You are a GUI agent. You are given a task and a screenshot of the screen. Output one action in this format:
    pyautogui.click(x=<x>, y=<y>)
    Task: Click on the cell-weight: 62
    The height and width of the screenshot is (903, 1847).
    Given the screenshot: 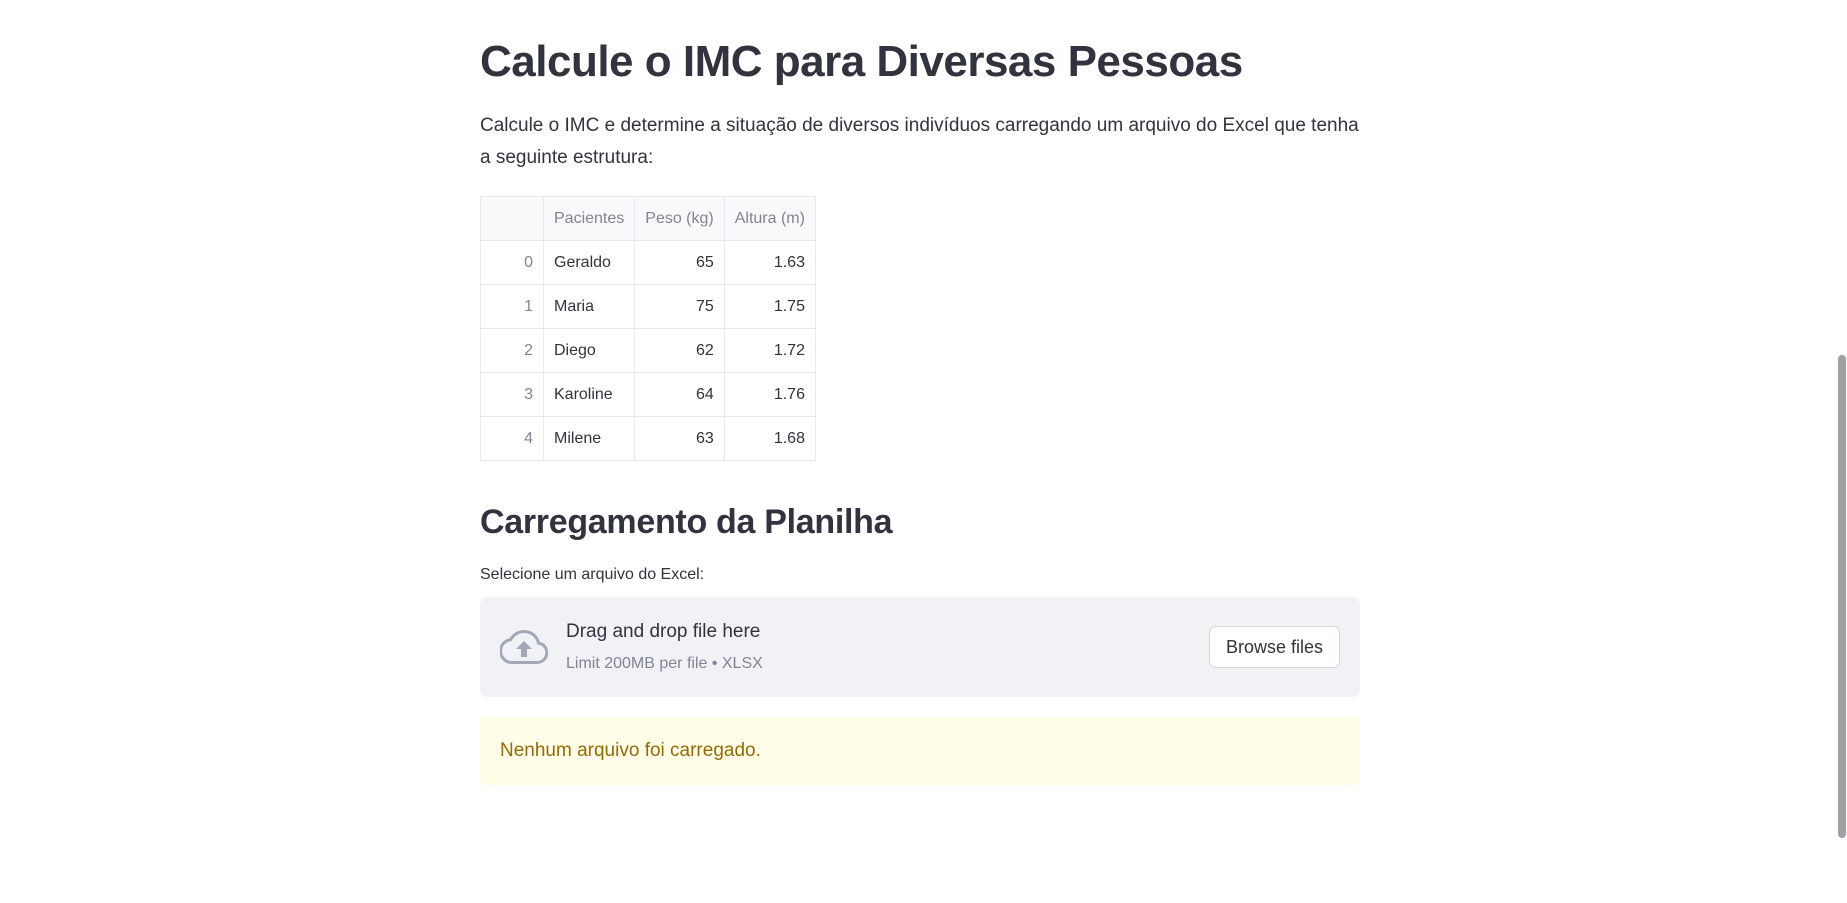 What is the action you would take?
    pyautogui.click(x=679, y=350)
    